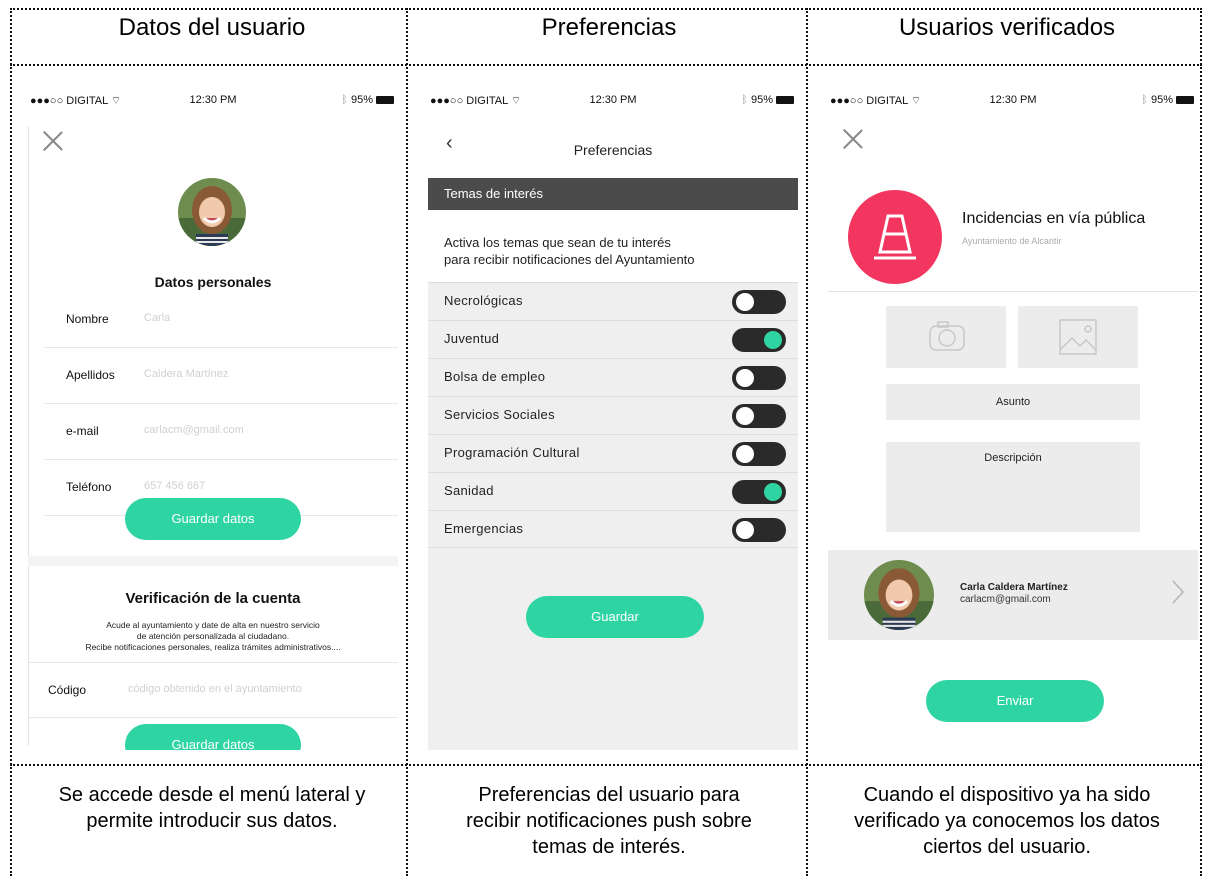 The image size is (1207, 884). Describe the element at coordinates (1013, 402) in the screenshot. I see `subject-field: Asunto` at that location.